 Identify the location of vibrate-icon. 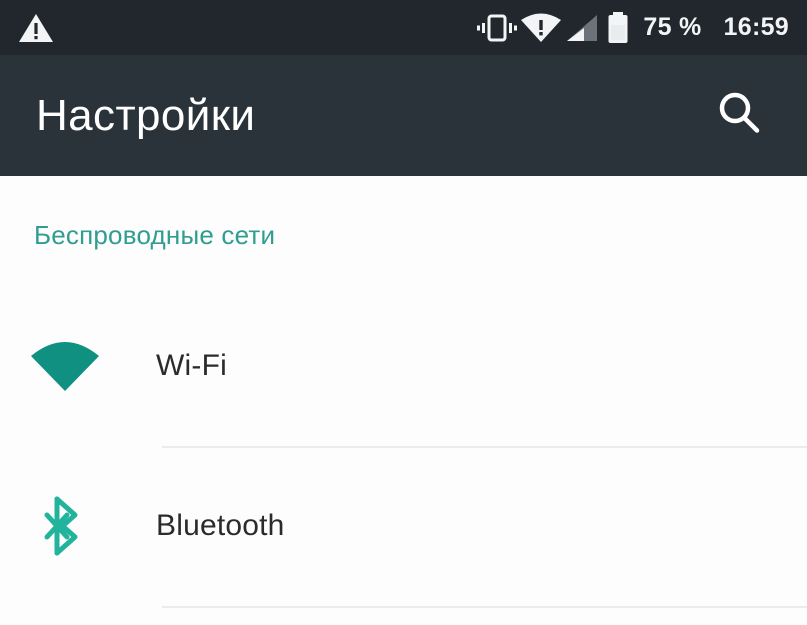
(497, 28).